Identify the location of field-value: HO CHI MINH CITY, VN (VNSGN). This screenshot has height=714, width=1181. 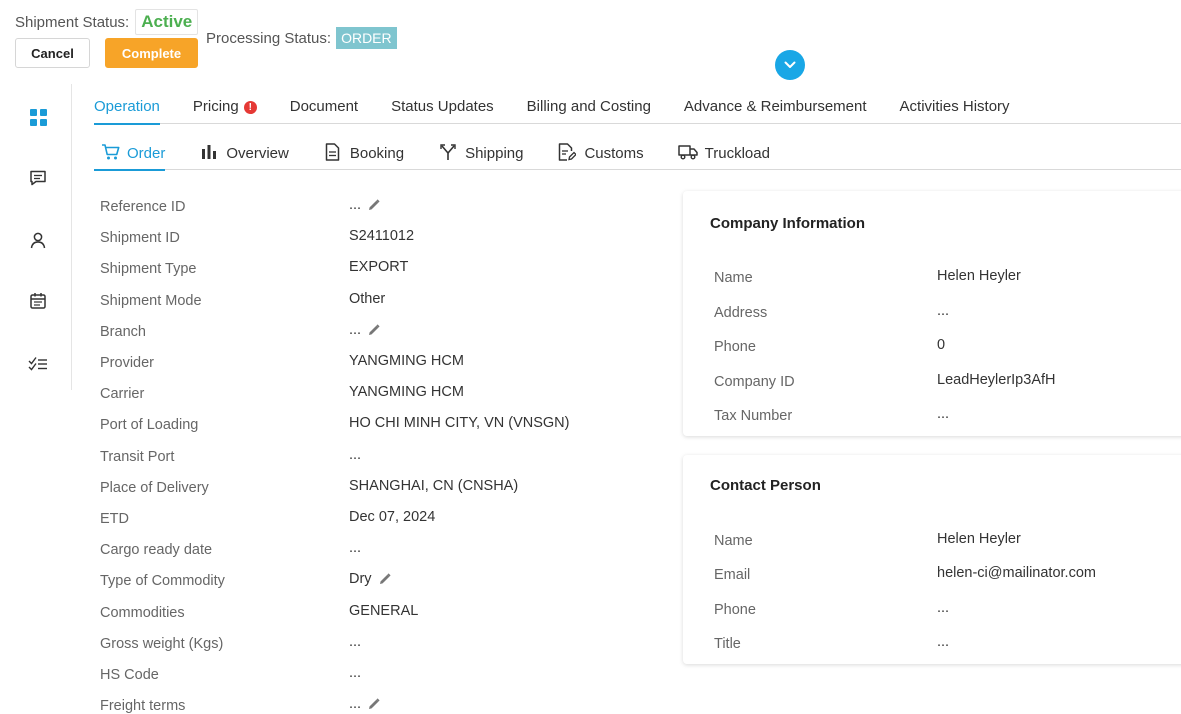
(459, 423).